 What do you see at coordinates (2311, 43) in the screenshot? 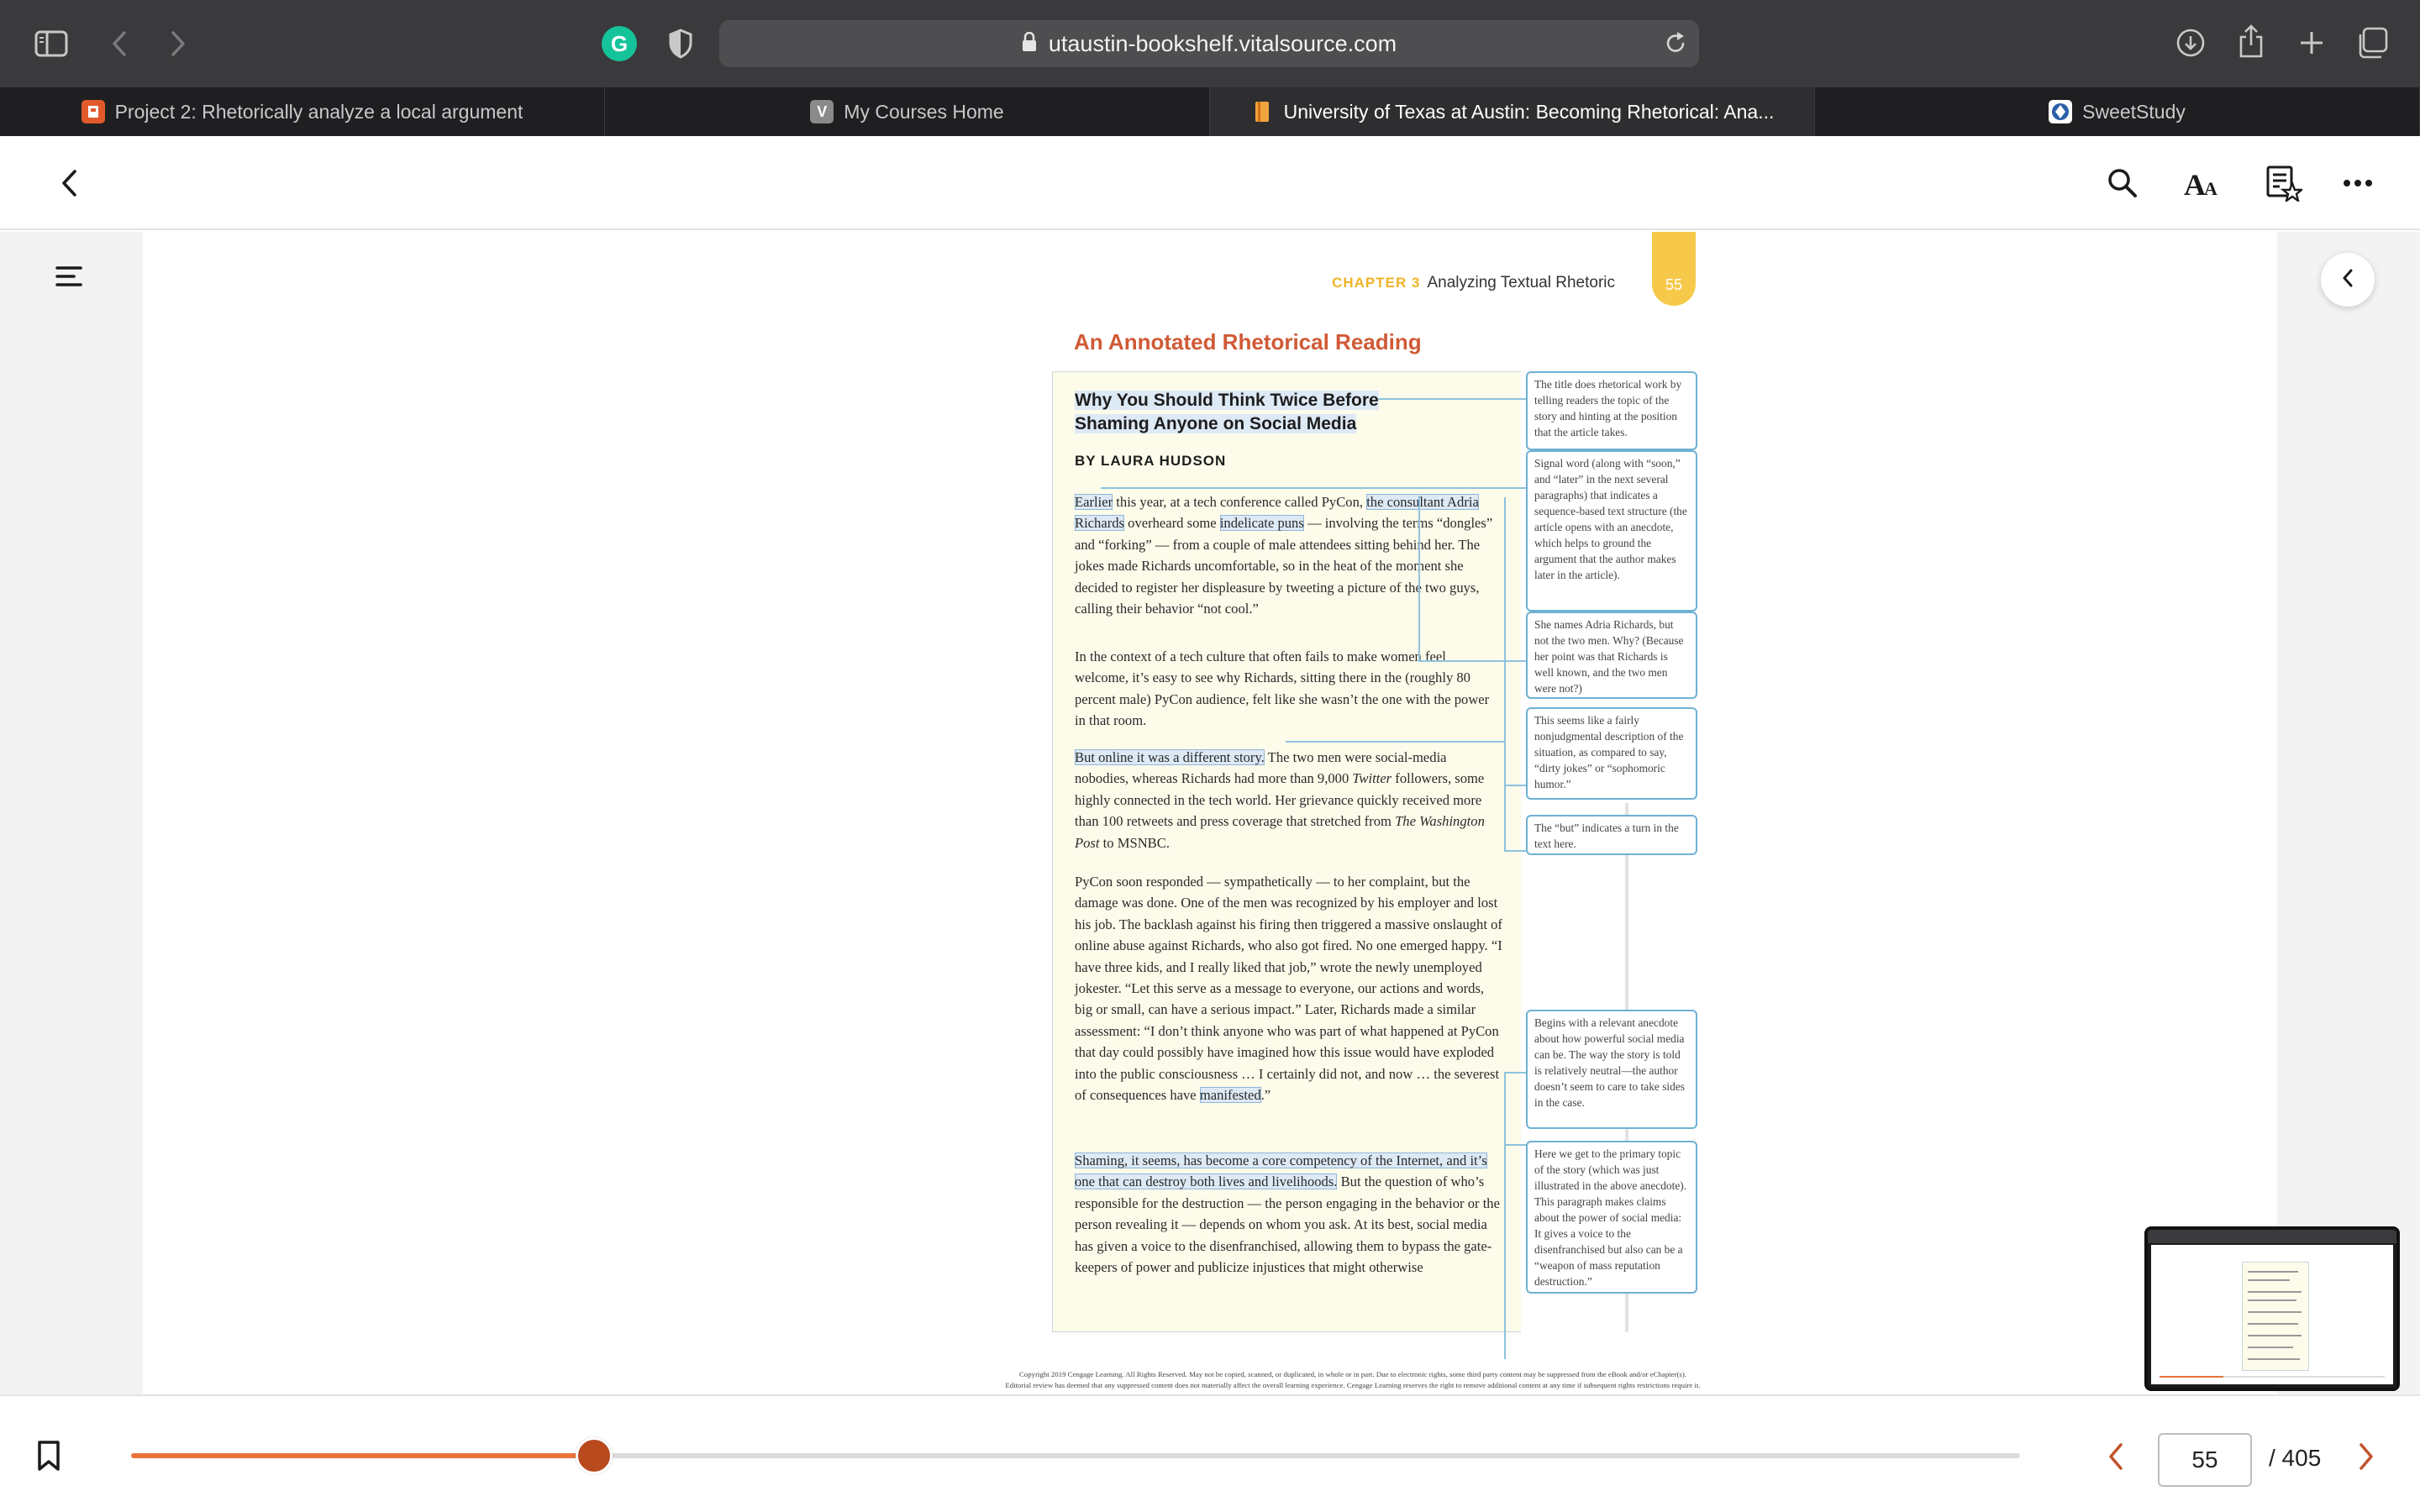
I see `new-tab-icon` at bounding box center [2311, 43].